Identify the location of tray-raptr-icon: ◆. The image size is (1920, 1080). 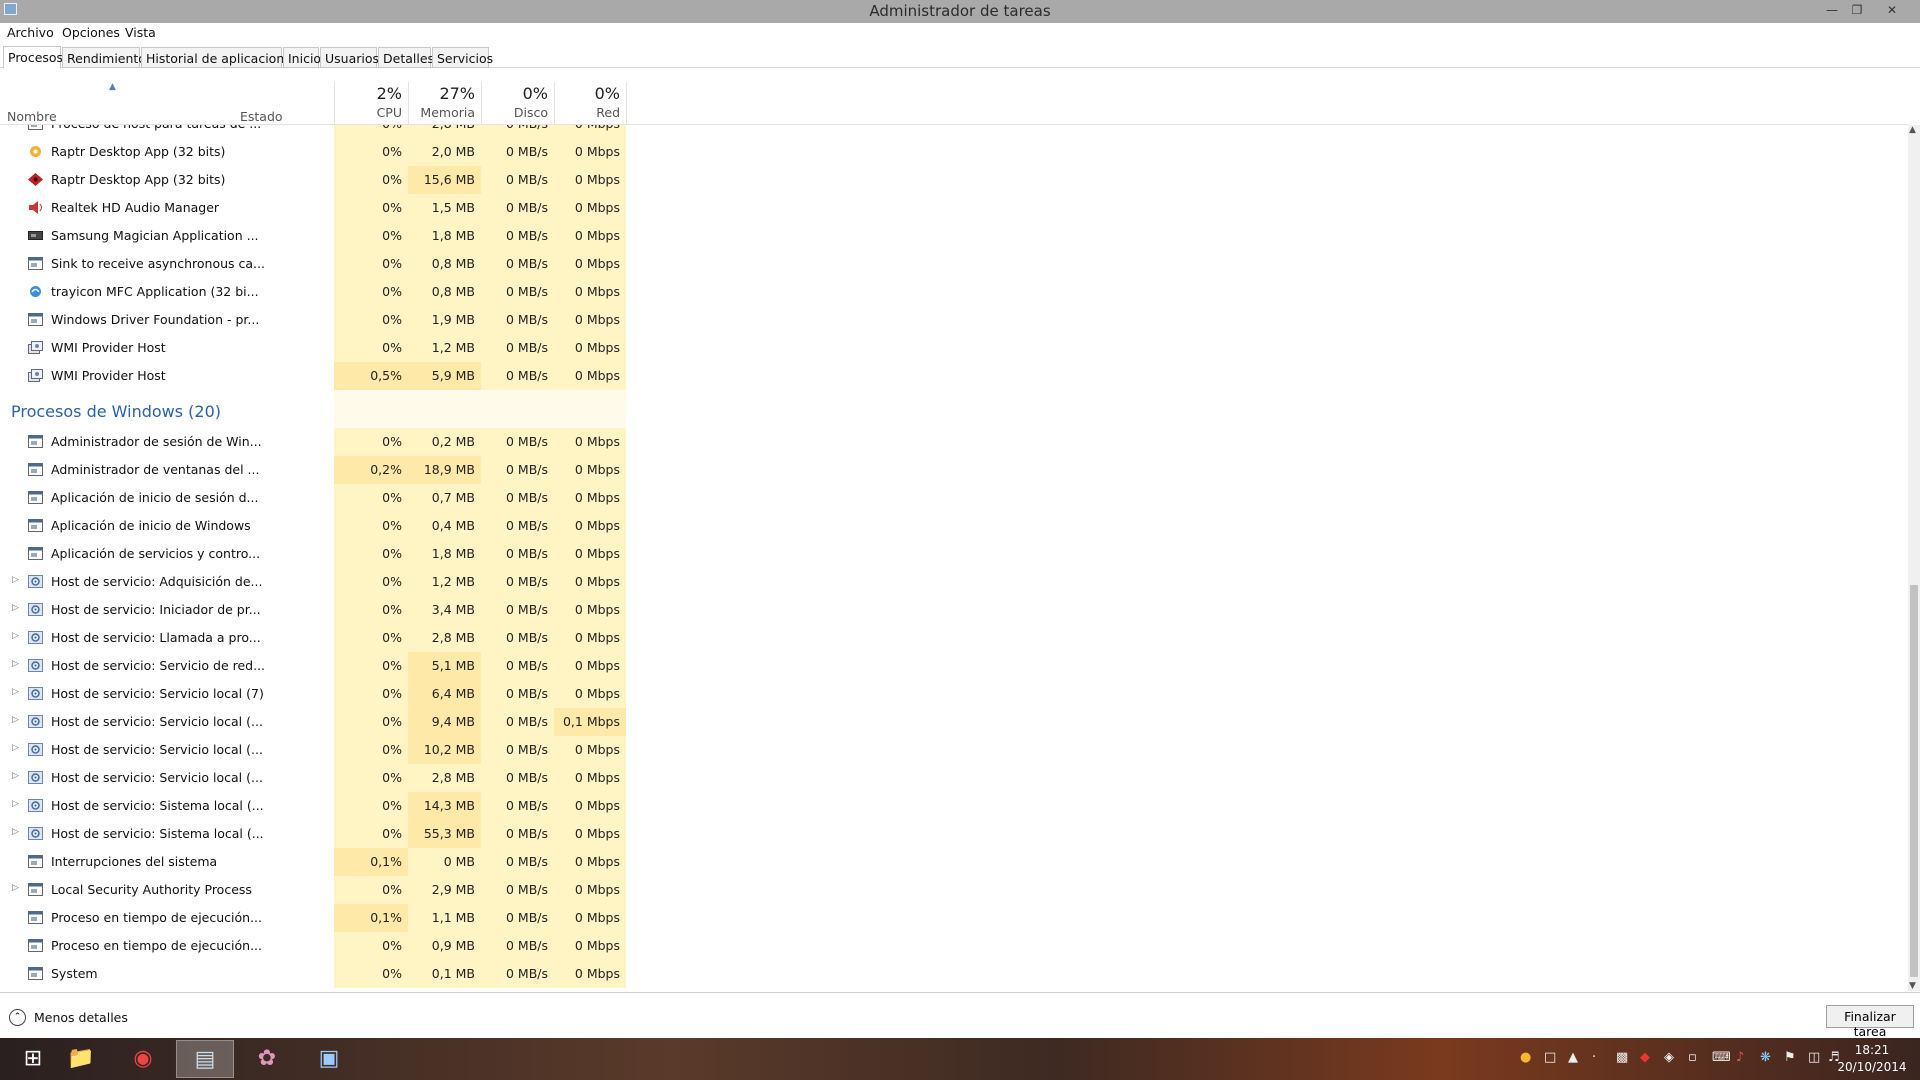
(1645, 1057).